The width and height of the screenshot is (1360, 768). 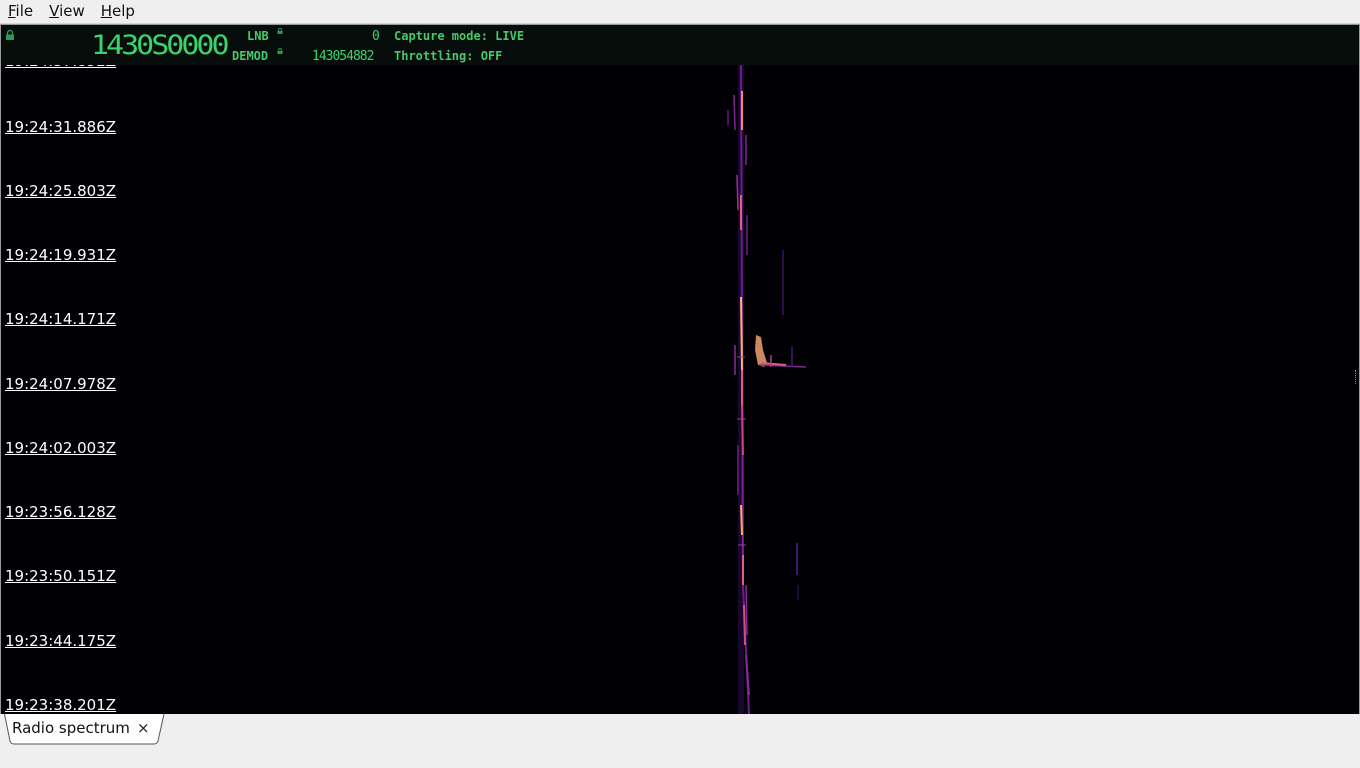 I want to click on menu-file: File, so click(x=20, y=11).